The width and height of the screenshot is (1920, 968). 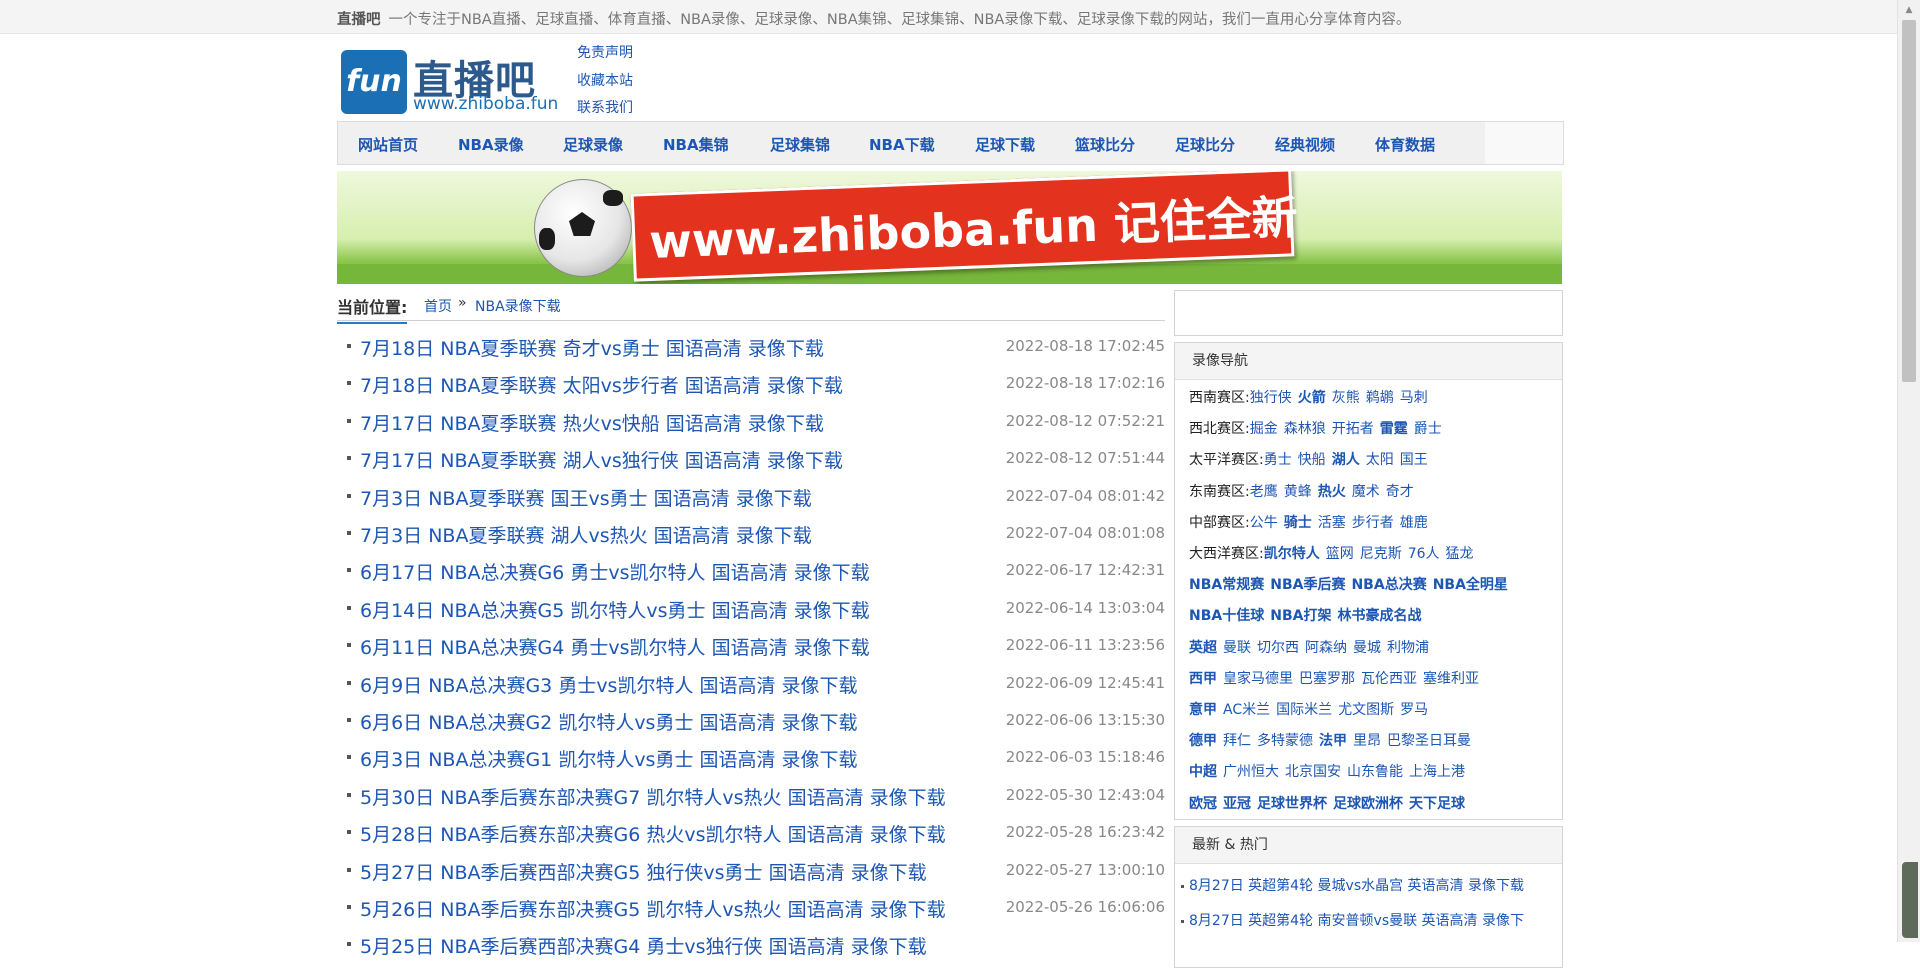 I want to click on category-link: 法甲, so click(x=1333, y=741).